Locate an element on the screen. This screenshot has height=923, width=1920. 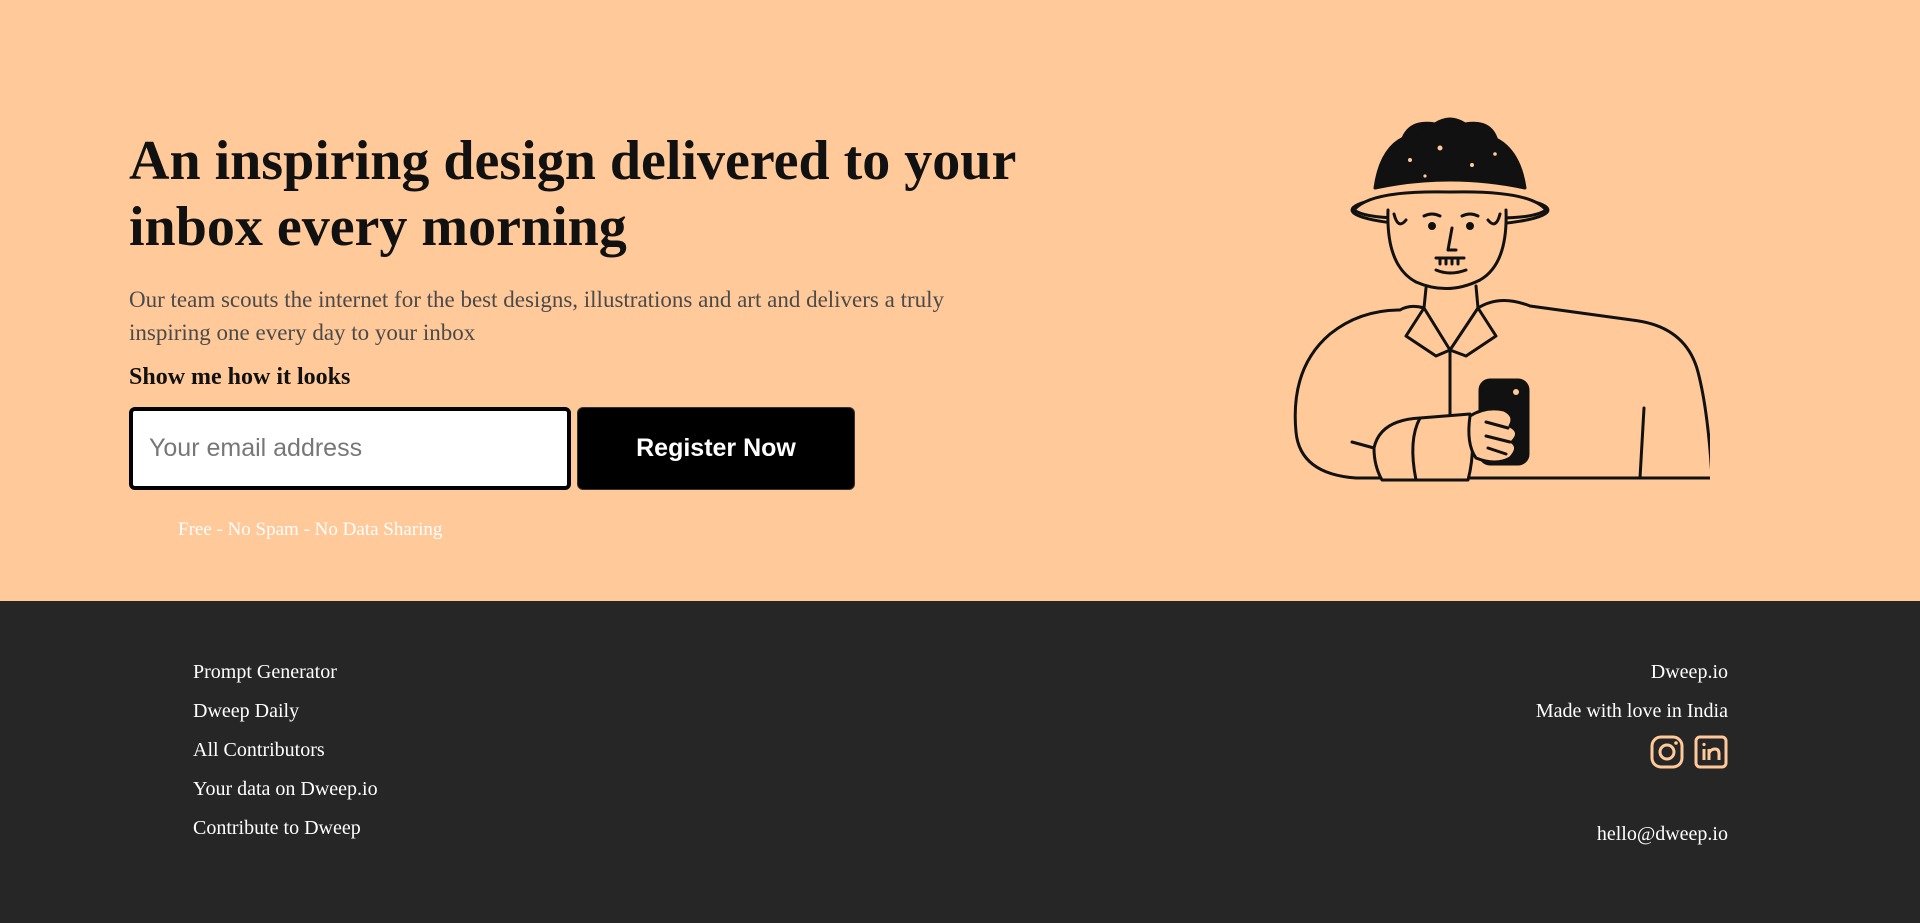
man-with-hat-holding-phone-illustration is located at coordinates (1501, 299).